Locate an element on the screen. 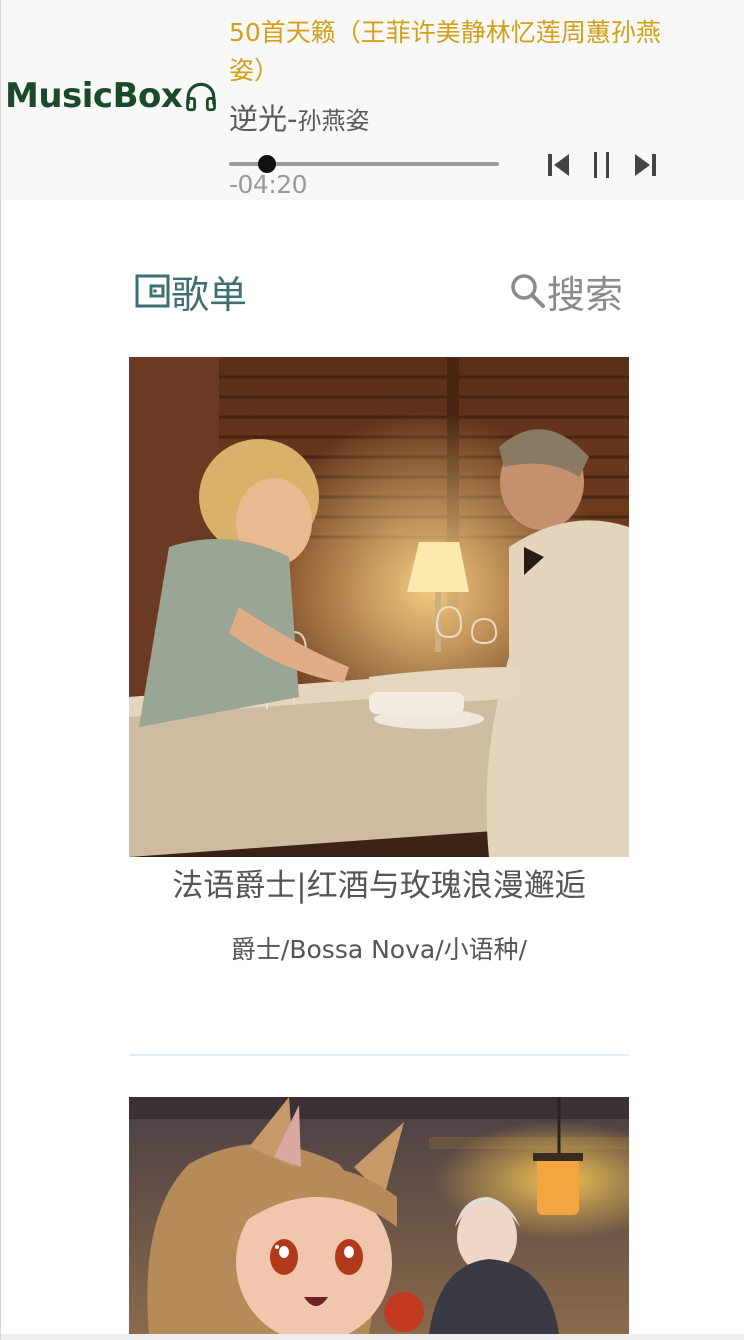 This screenshot has width=744, height=1340. pause-icon is located at coordinates (601, 165).